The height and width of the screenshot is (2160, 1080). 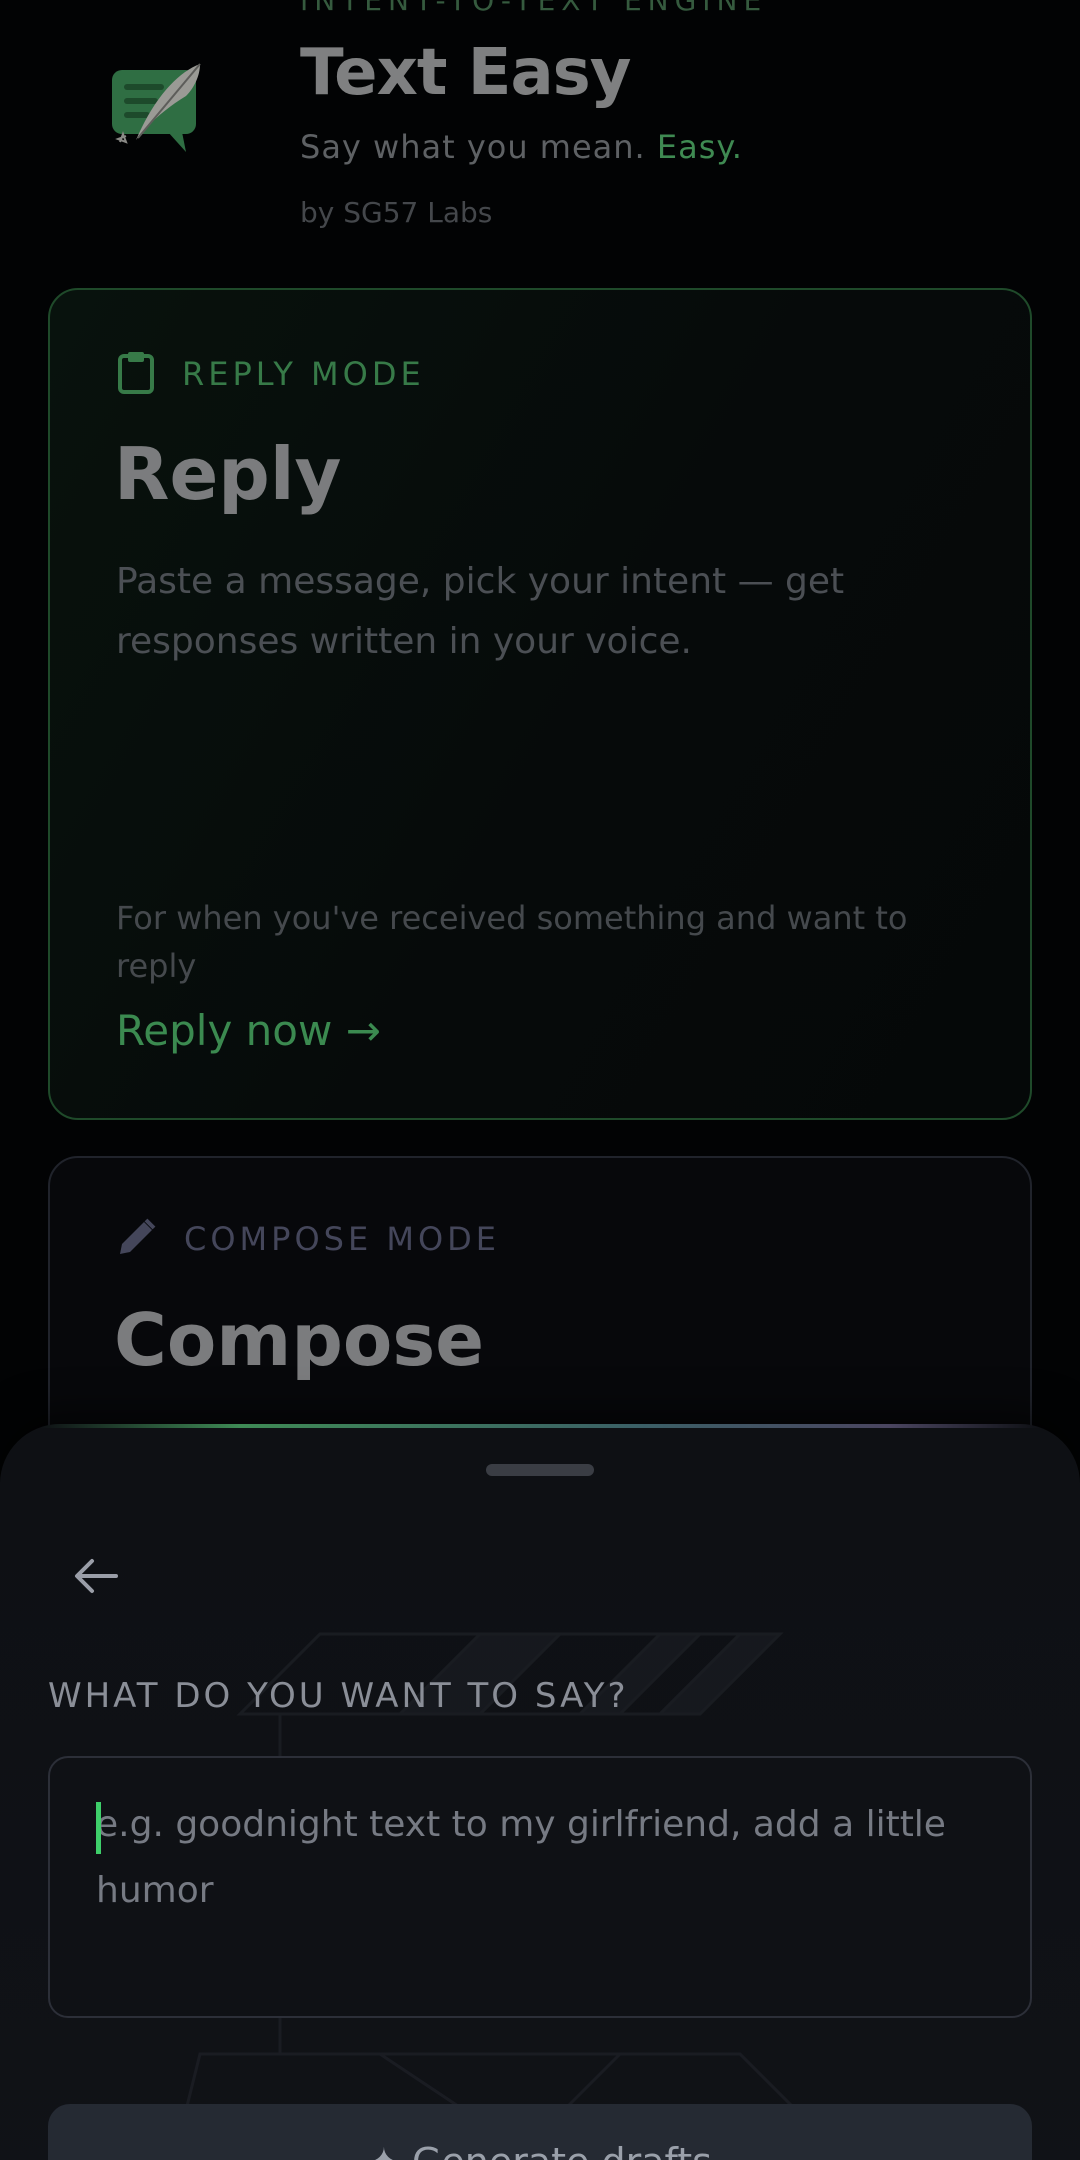 What do you see at coordinates (540, 1470) in the screenshot?
I see `sheet-grab-handle` at bounding box center [540, 1470].